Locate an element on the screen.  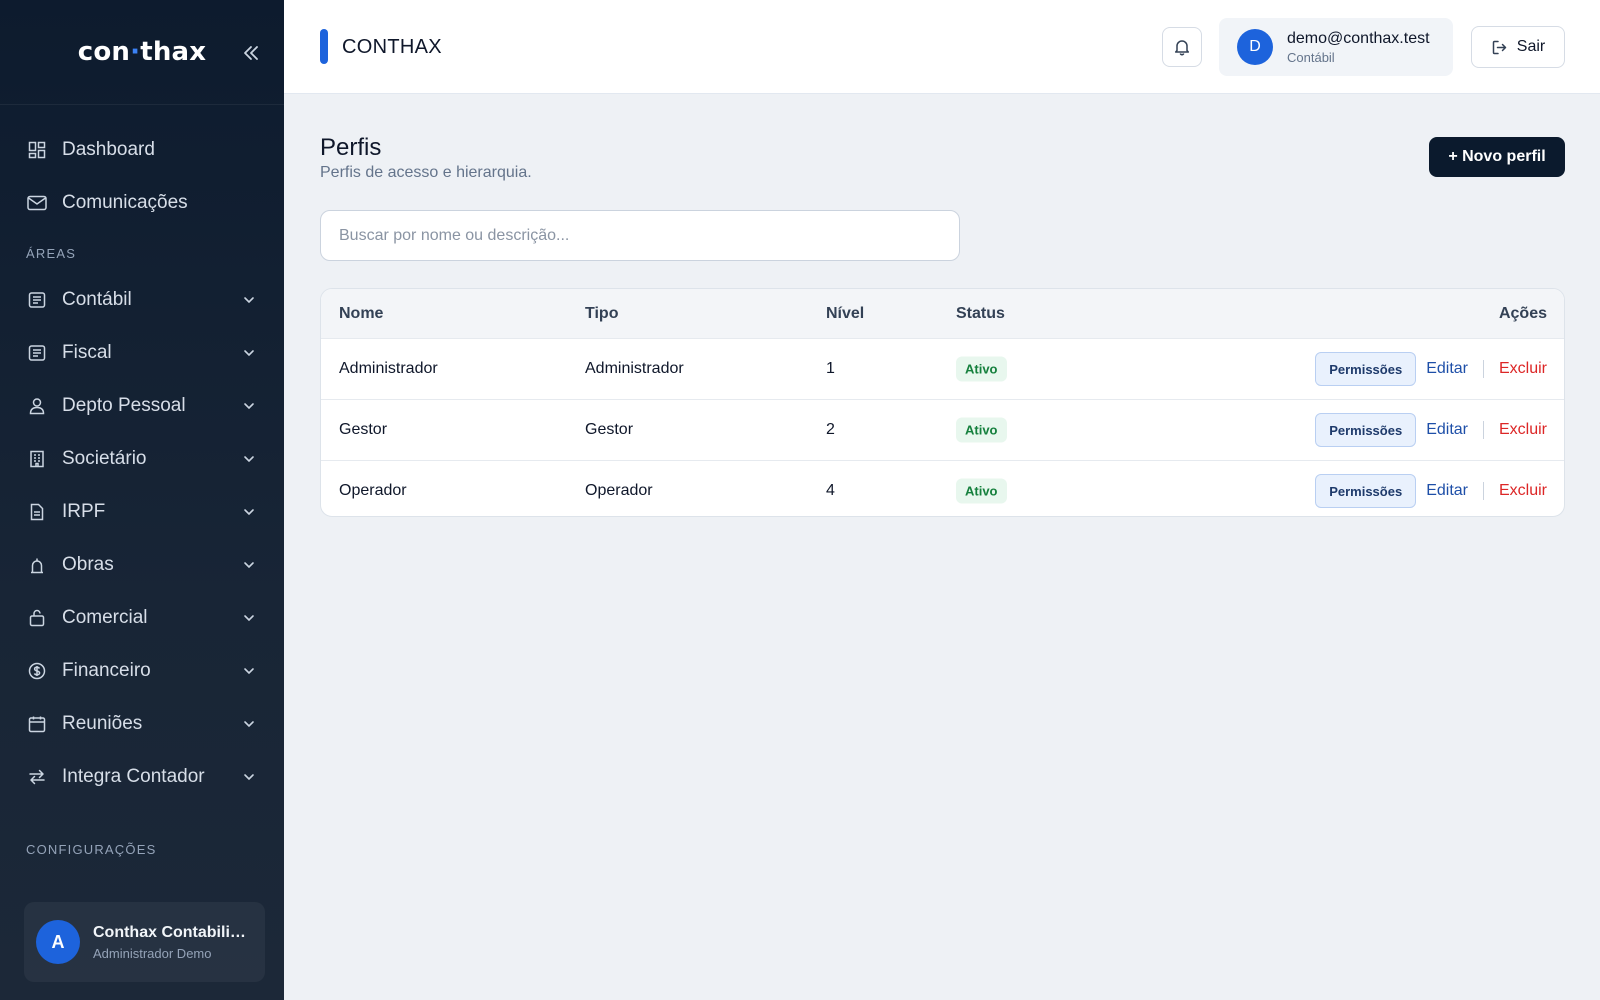
dashboard-icon is located at coordinates (37, 150).